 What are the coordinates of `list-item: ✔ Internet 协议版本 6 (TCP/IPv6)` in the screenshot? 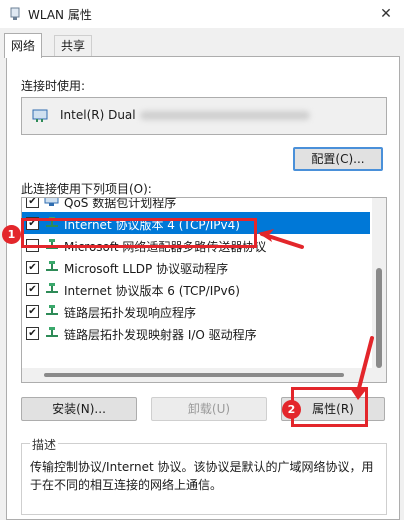 It's located at (196, 289).